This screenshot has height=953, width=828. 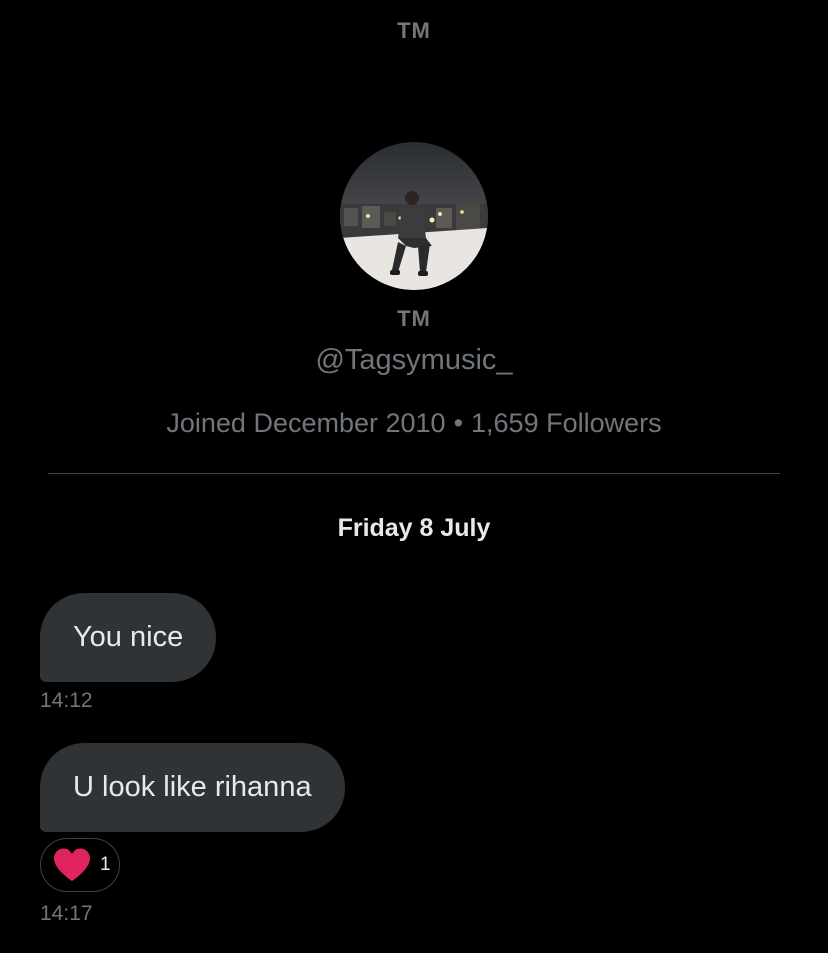 What do you see at coordinates (66, 700) in the screenshot?
I see `message-timestamp: 14:12` at bounding box center [66, 700].